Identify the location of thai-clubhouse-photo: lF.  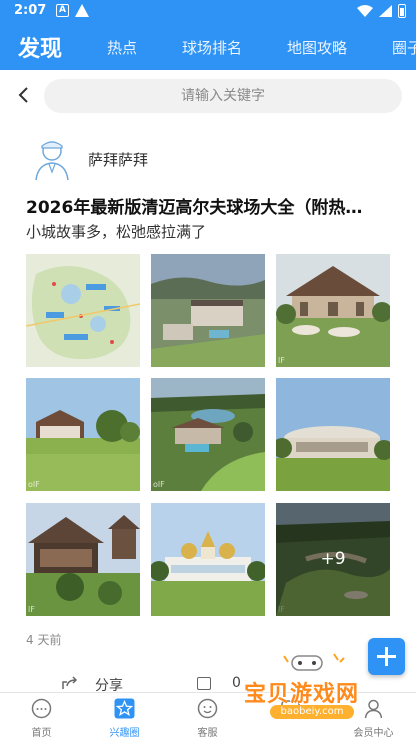
(333, 310).